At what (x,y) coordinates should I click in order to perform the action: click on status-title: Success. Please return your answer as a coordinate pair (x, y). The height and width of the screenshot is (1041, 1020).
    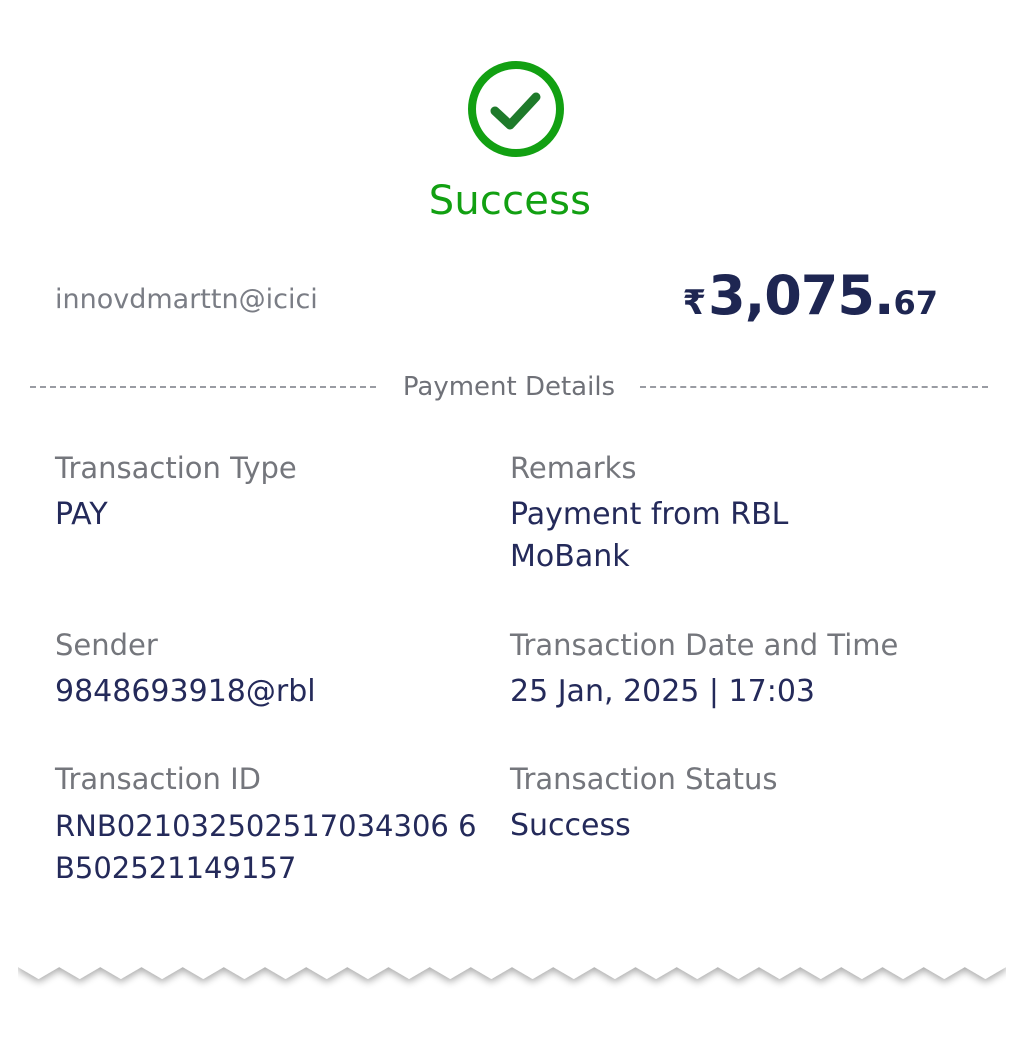
    Looking at the image, I should click on (510, 201).